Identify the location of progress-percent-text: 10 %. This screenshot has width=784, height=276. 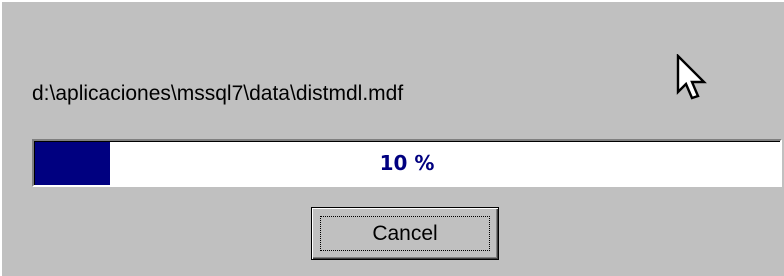
(407, 163).